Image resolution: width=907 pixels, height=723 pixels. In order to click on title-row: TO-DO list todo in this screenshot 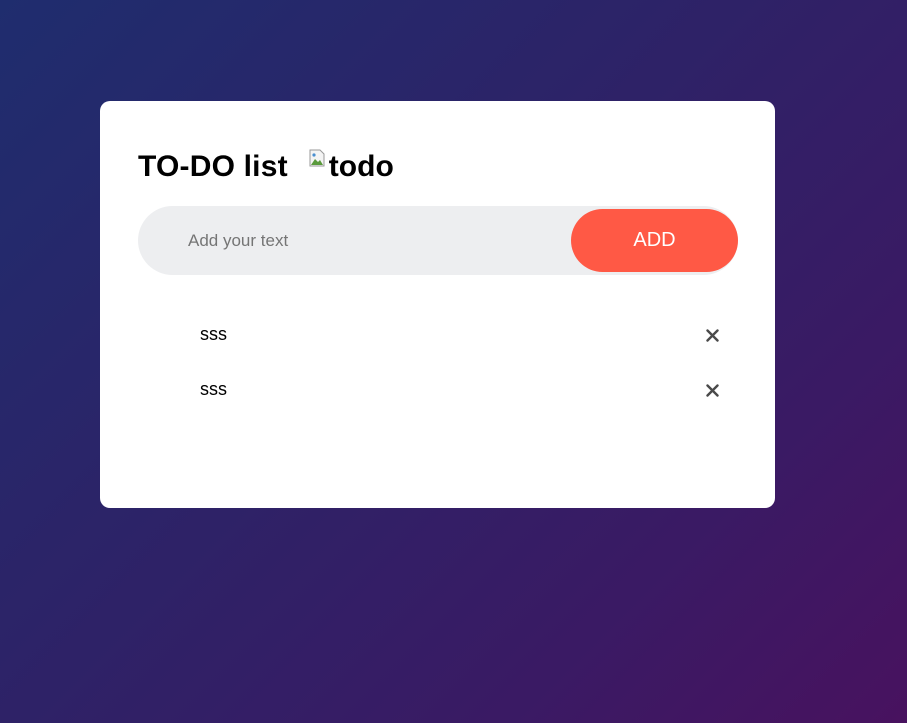, I will do `click(437, 167)`.